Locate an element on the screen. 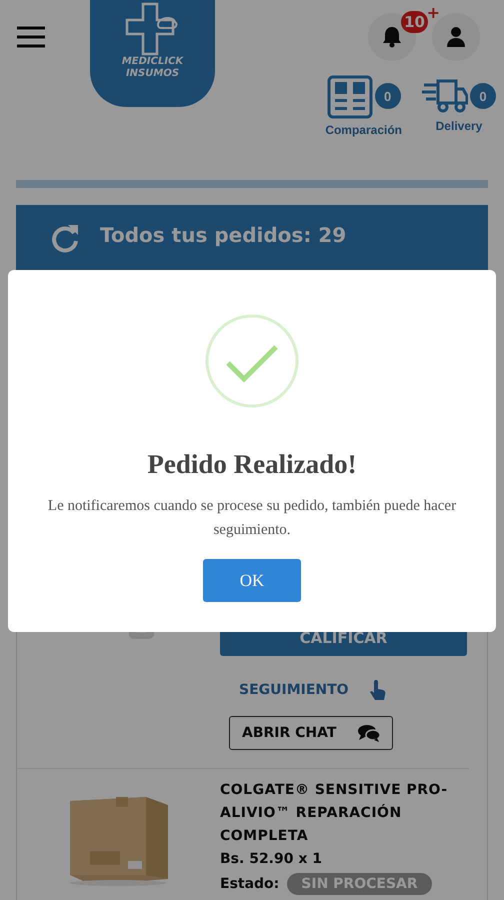 The width and height of the screenshot is (504, 900). menu-icon is located at coordinates (31, 37).